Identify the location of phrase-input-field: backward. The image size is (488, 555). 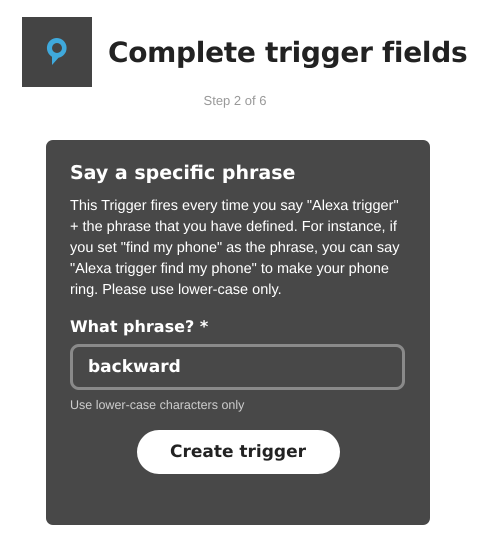
(237, 367).